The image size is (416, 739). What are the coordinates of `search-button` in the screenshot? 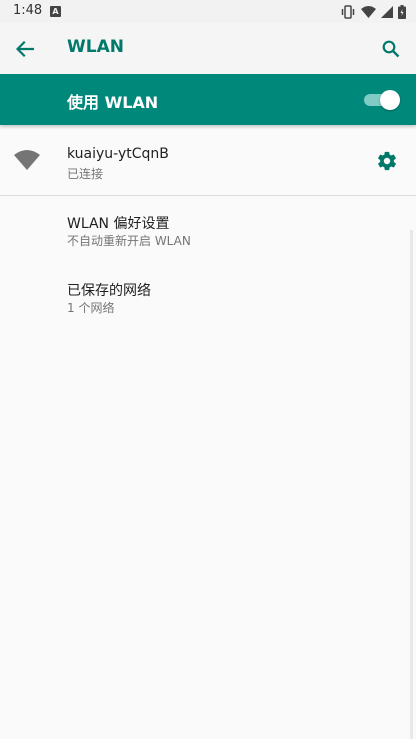 It's located at (391, 49).